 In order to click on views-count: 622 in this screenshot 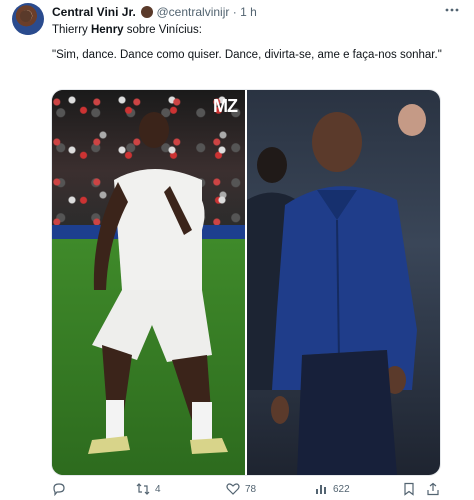, I will do `click(341, 489)`.